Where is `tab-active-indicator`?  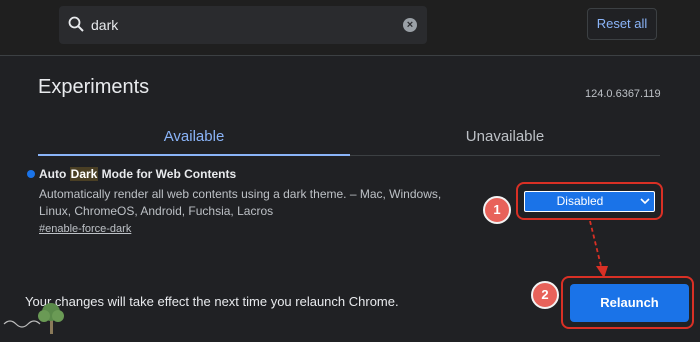
tab-active-indicator is located at coordinates (194, 155).